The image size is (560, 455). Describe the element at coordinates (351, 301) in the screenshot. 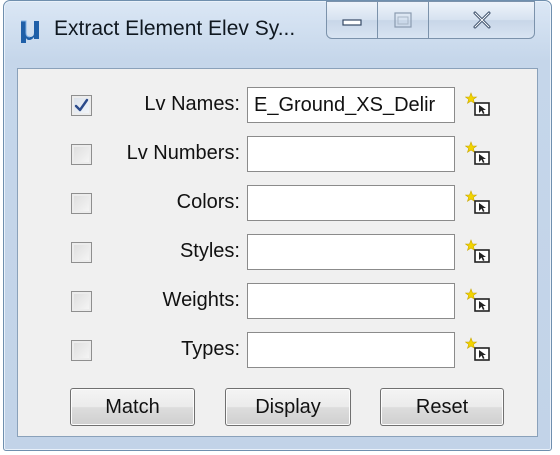

I see `weights-field` at that location.